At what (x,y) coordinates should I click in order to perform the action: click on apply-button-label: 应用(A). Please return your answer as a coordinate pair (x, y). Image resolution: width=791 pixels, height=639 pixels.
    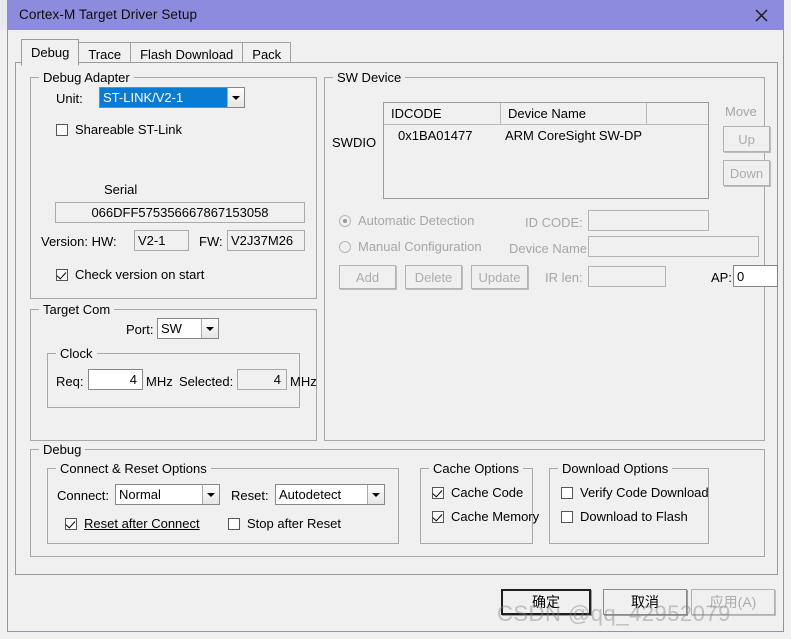
    Looking at the image, I should click on (733, 602).